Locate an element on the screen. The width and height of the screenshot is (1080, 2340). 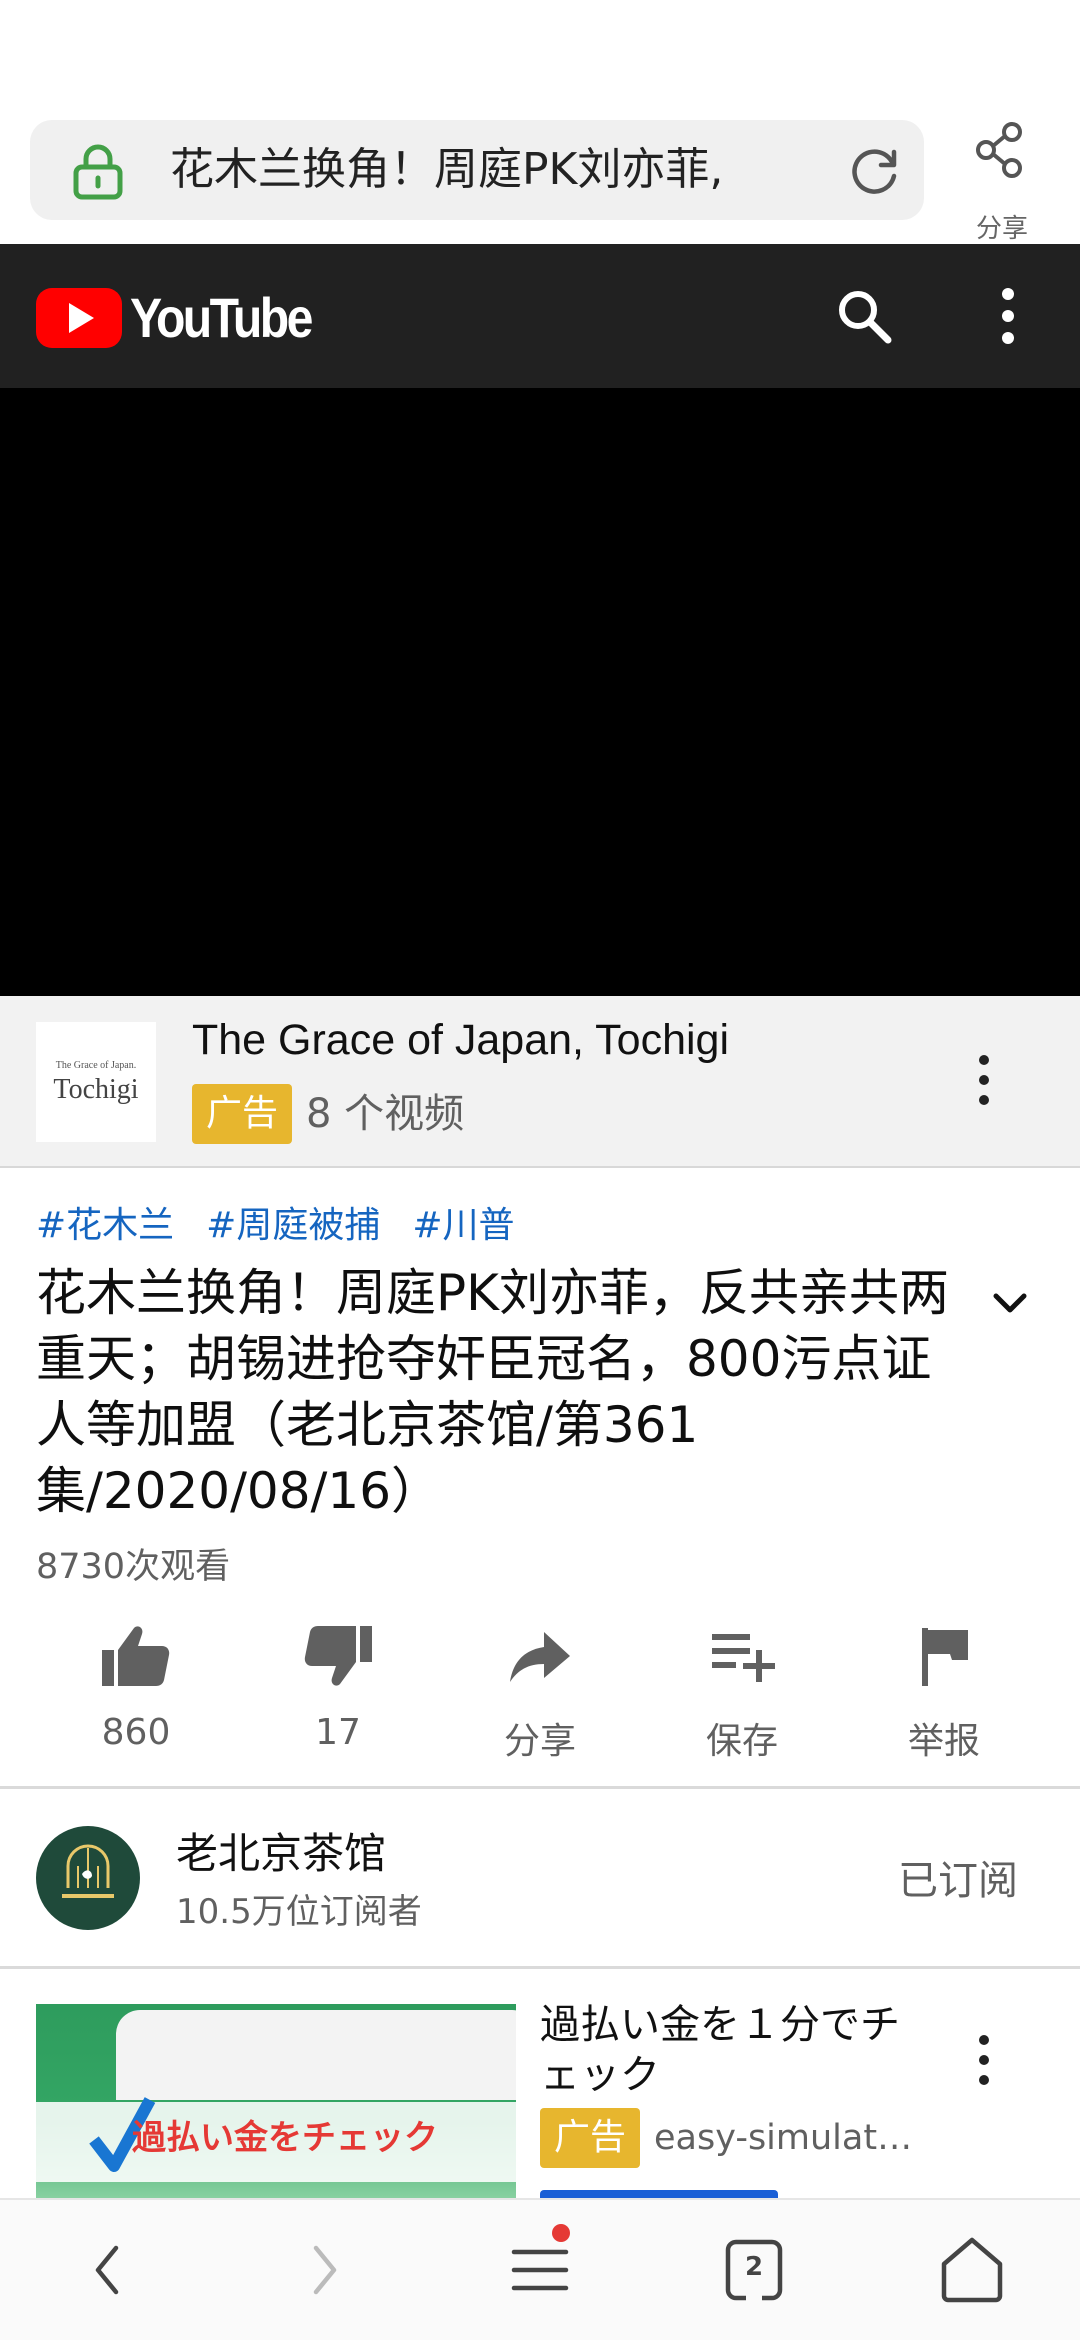
share-arrow-icon is located at coordinates (540, 1657).